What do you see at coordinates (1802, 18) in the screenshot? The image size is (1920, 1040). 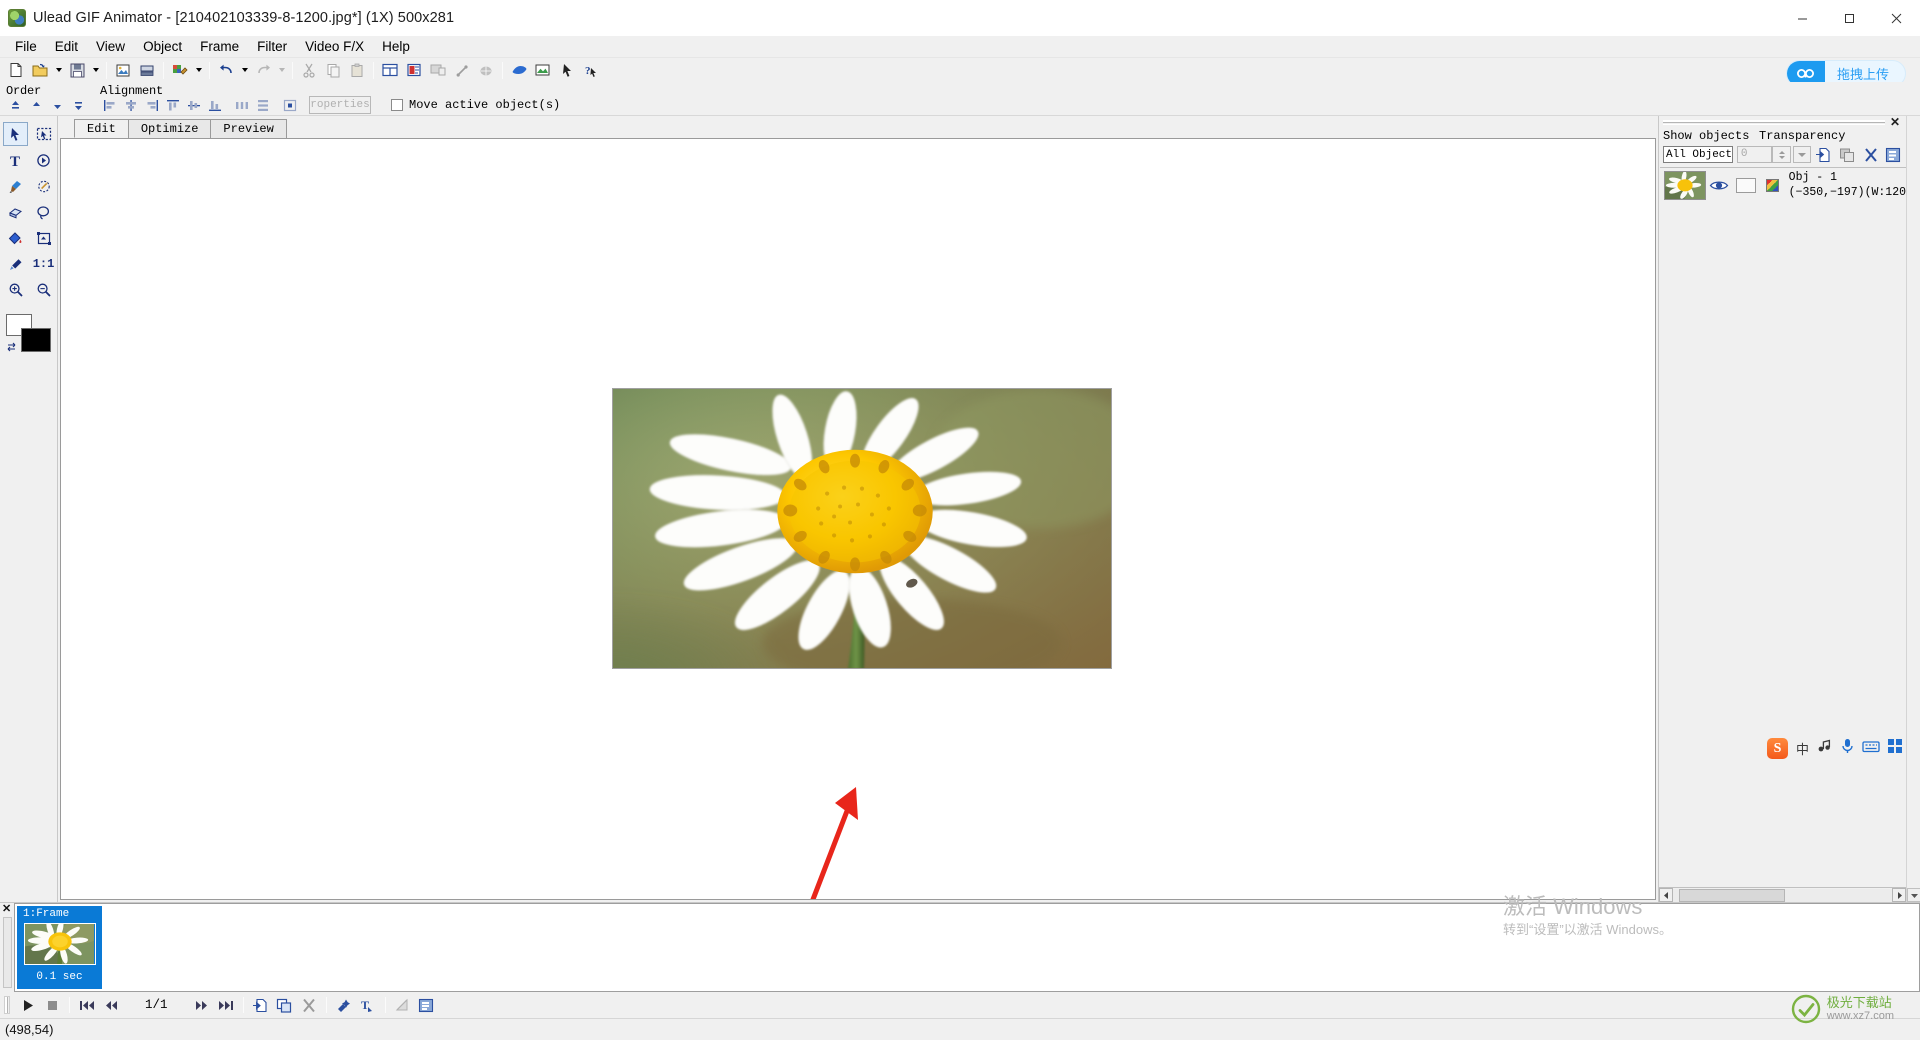 I see `minimize-button` at bounding box center [1802, 18].